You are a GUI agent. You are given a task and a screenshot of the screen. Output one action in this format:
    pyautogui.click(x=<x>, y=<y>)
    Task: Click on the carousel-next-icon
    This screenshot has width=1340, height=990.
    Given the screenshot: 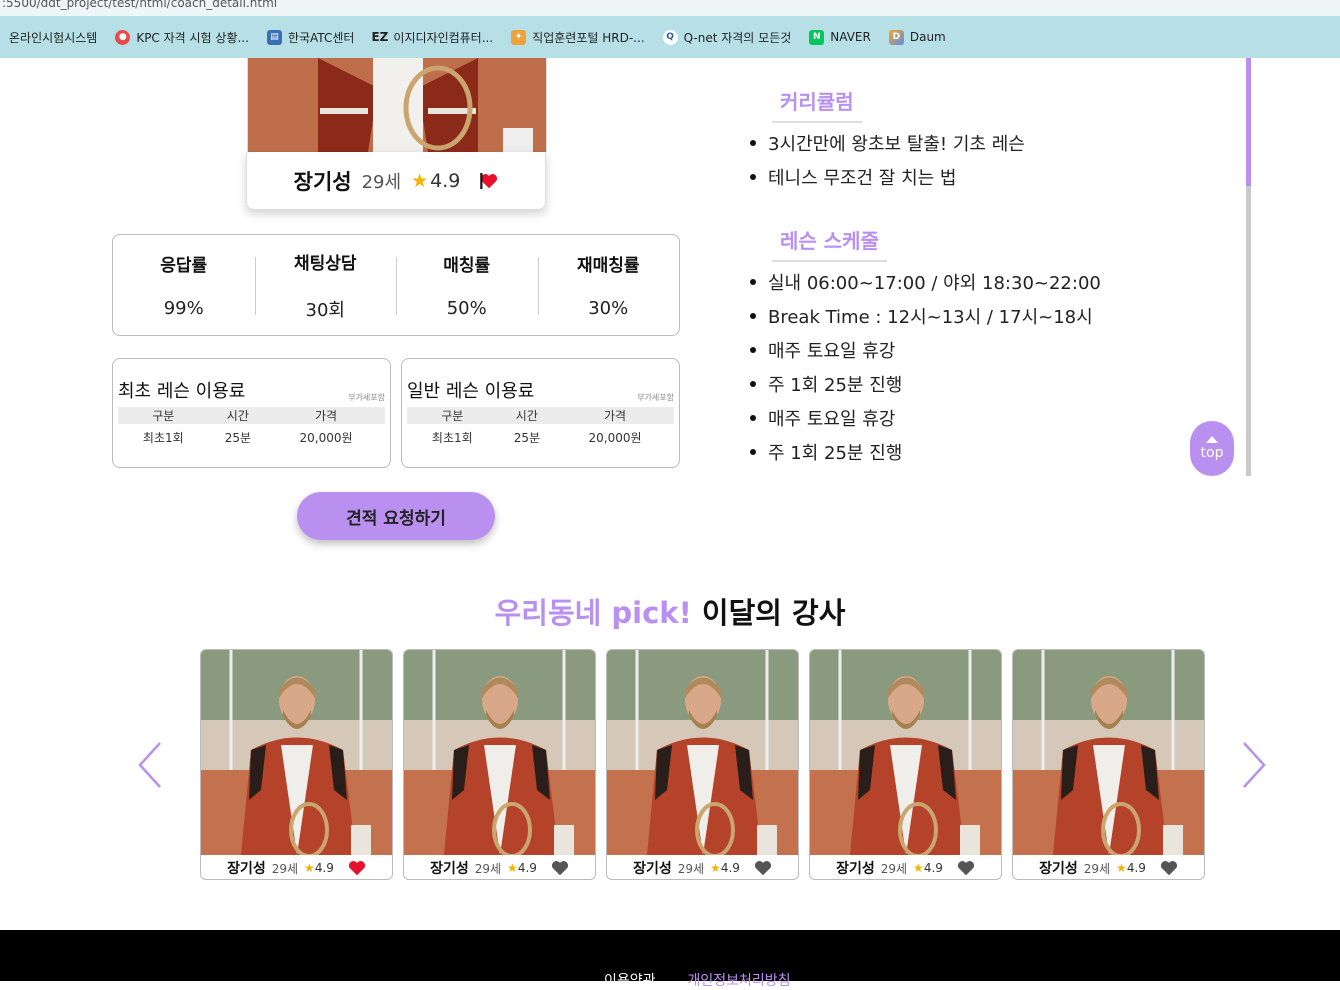 What is the action you would take?
    pyautogui.click(x=1253, y=765)
    